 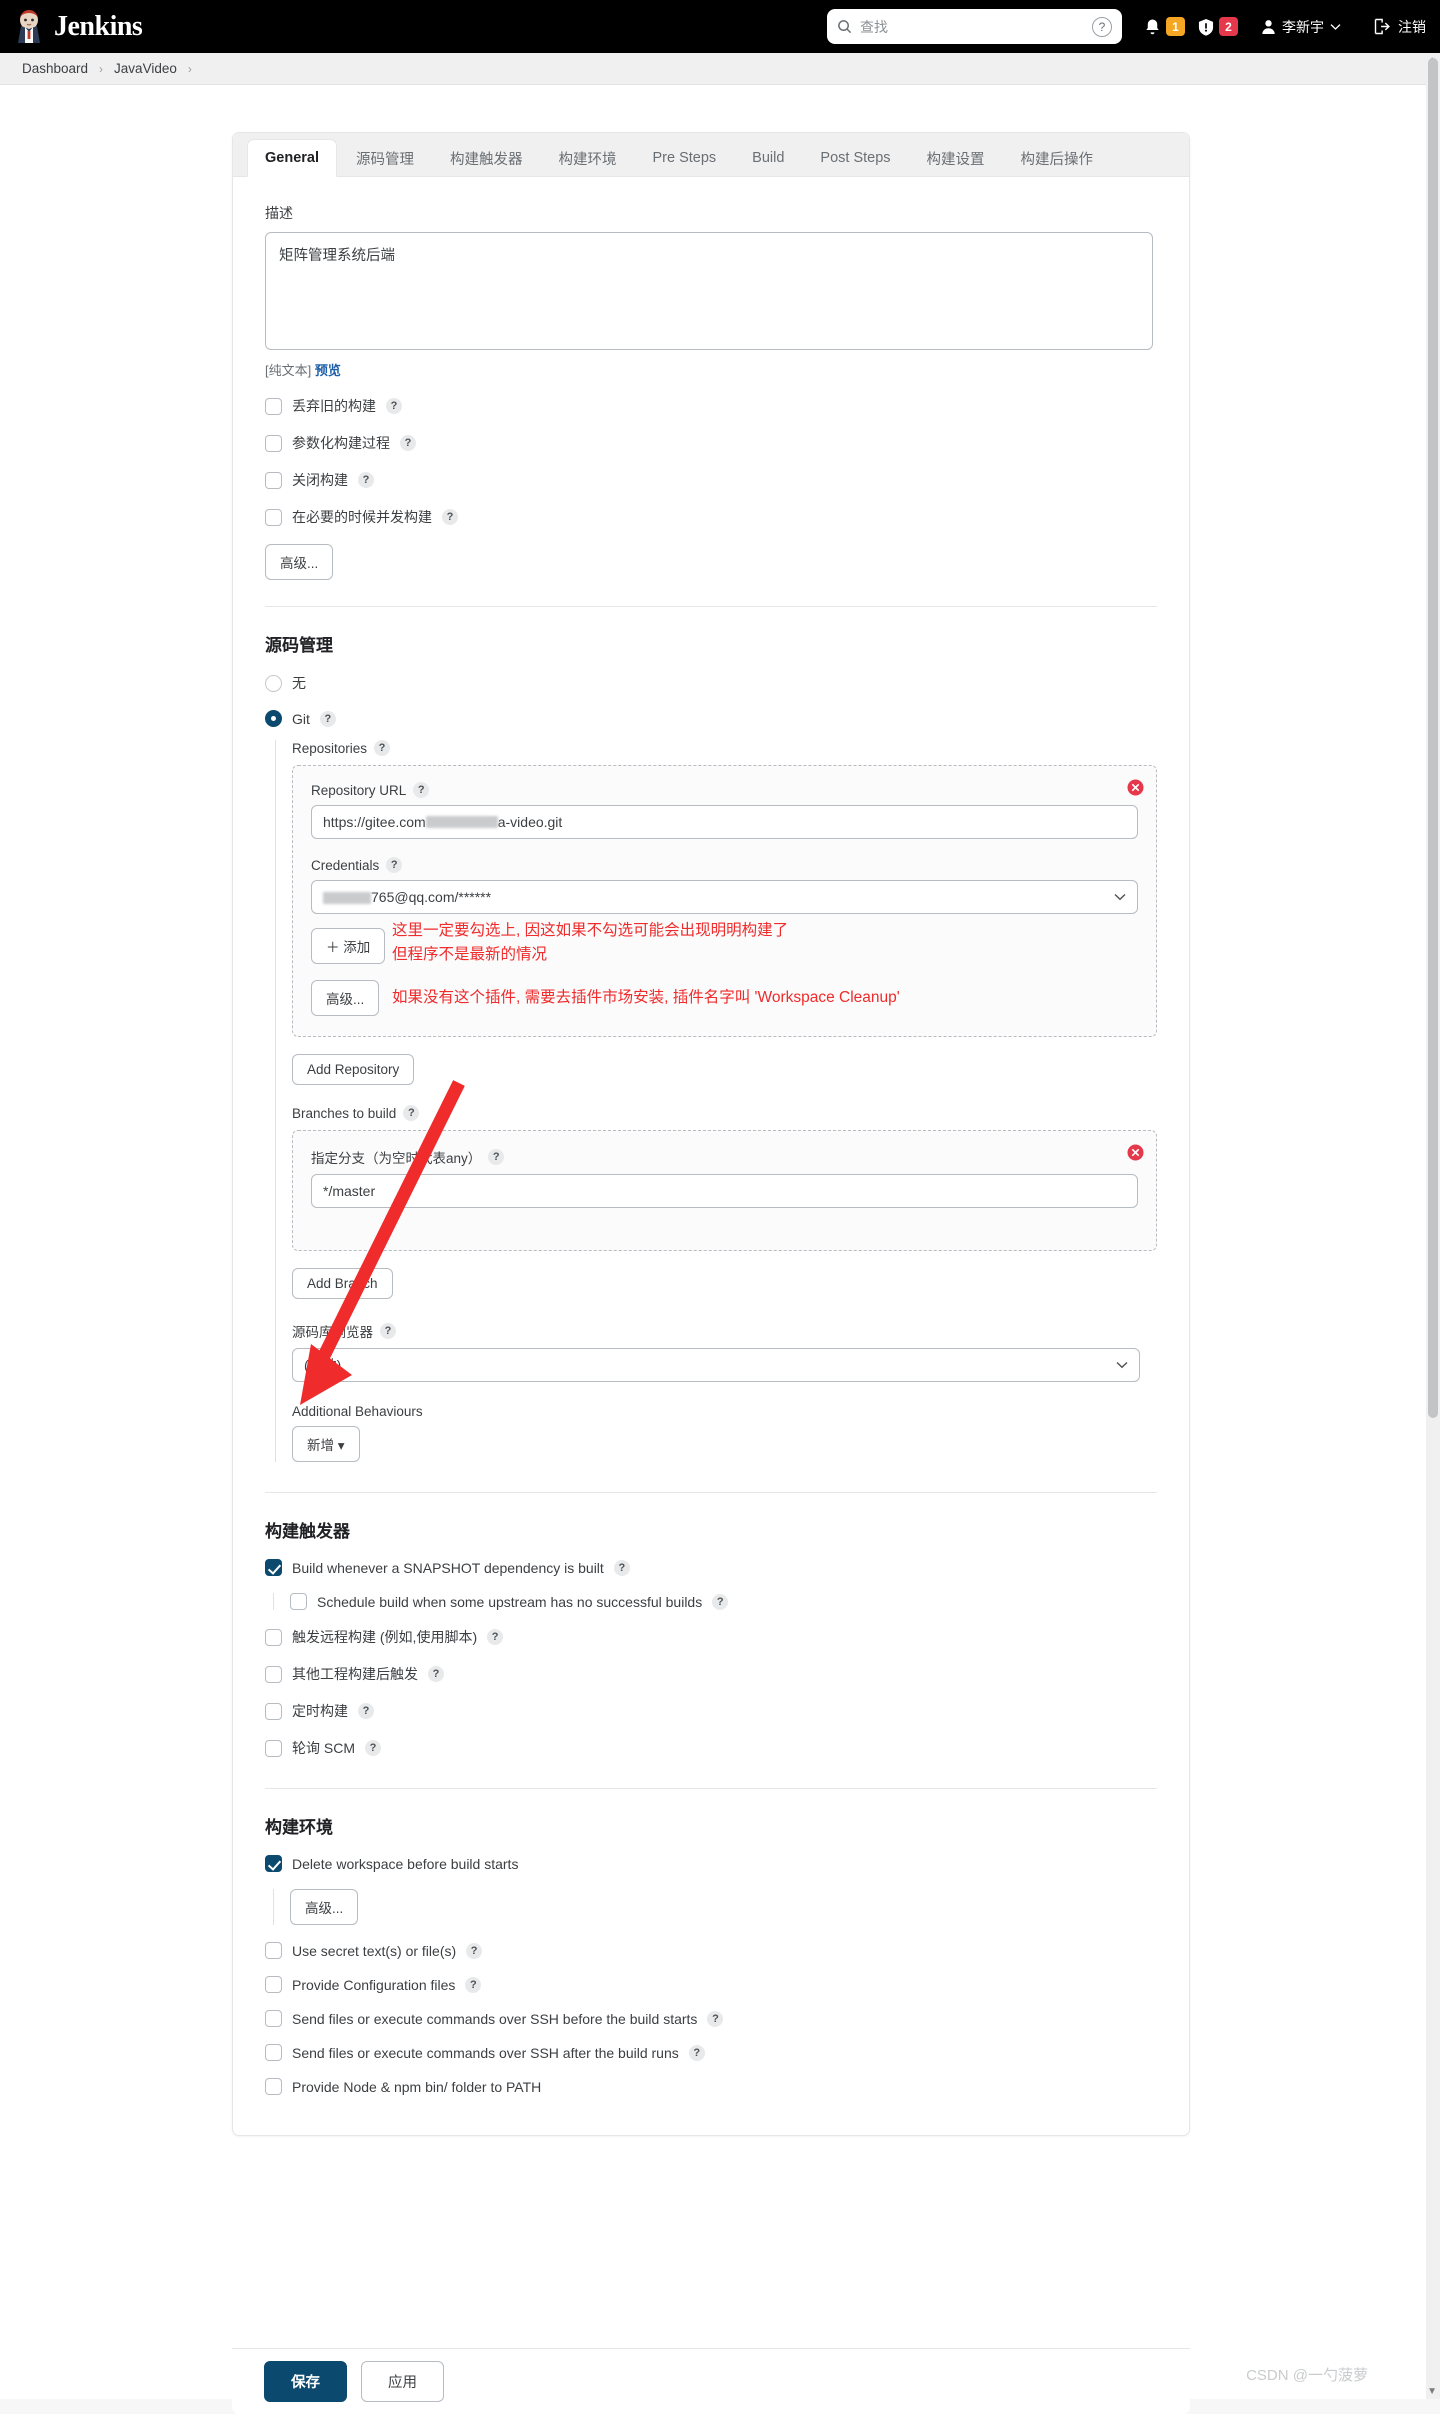 What do you see at coordinates (55, 68) in the screenshot?
I see `breadcrumb-item-dashboard: Dashboard` at bounding box center [55, 68].